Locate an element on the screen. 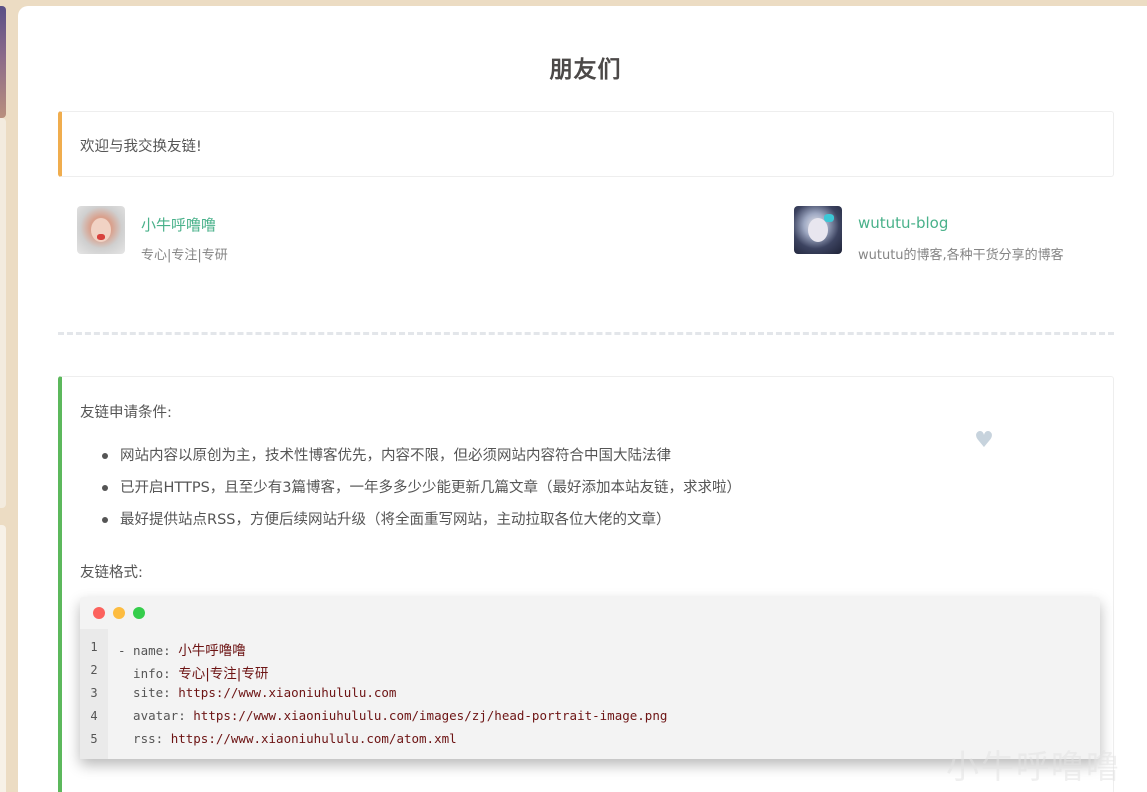 The height and width of the screenshot is (792, 1147). side-panel-edge is located at coordinates (3, 313).